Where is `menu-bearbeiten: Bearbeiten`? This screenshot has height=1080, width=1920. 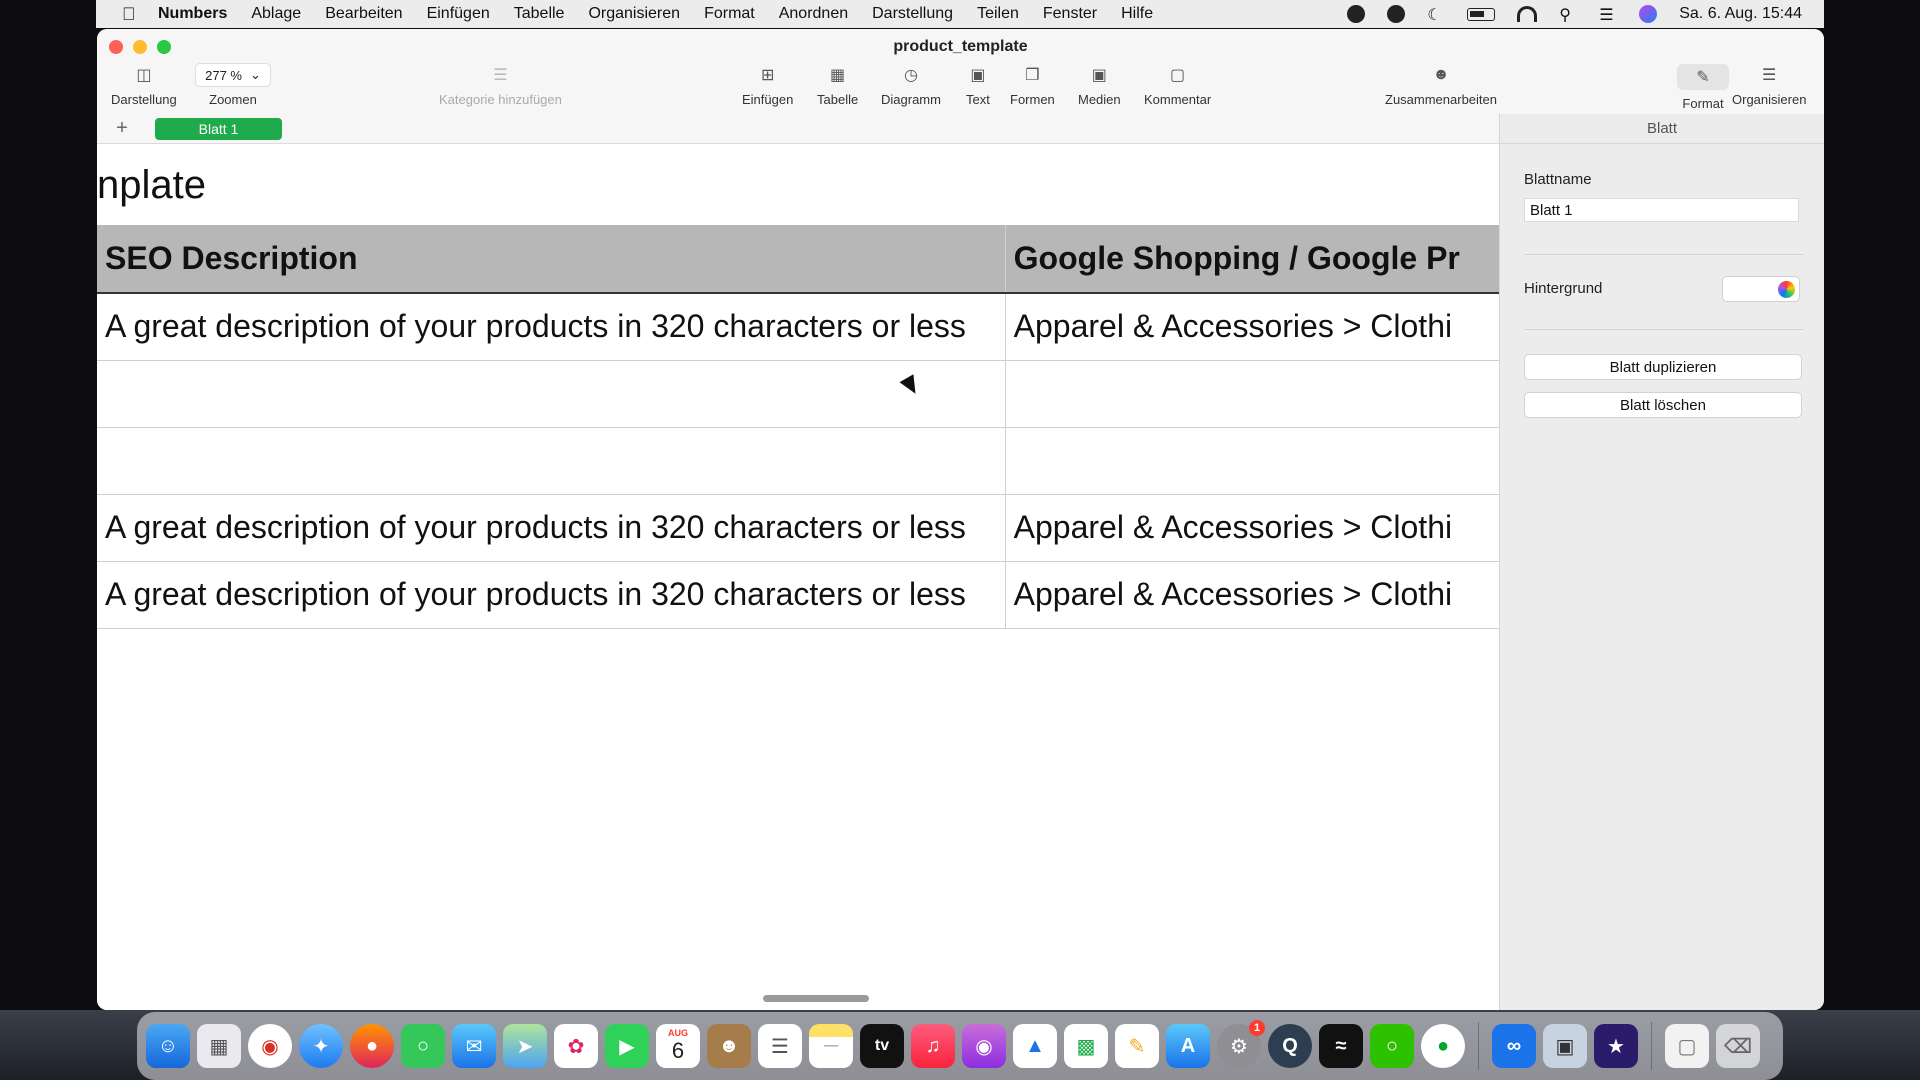
menu-bearbeiten: Bearbeiten is located at coordinates (363, 14).